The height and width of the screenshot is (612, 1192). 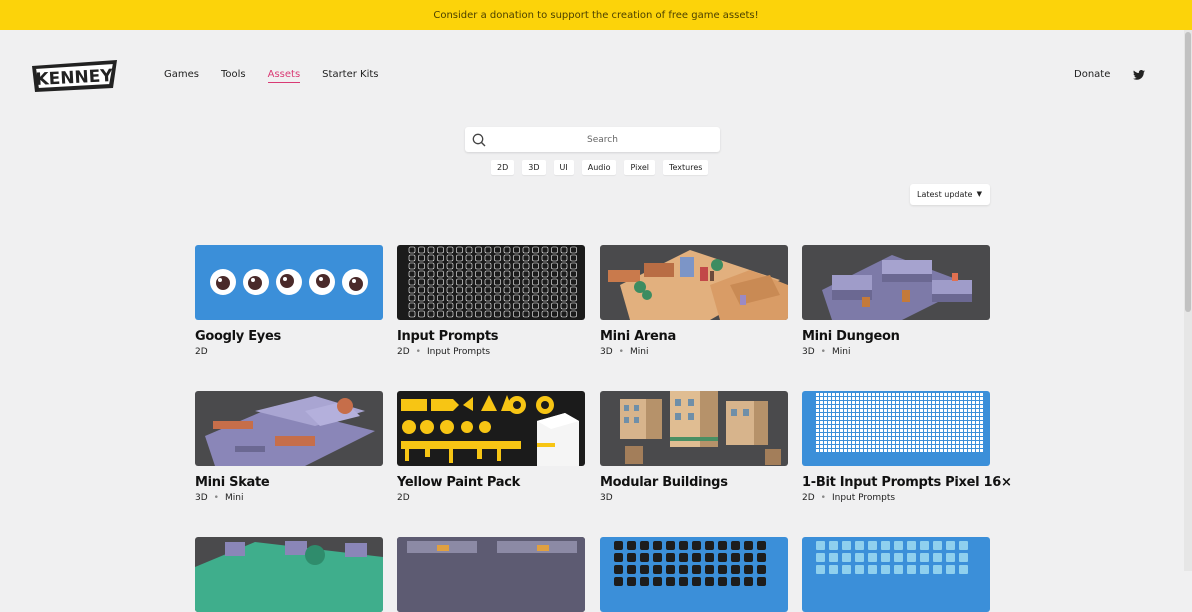 What do you see at coordinates (563, 167) in the screenshot?
I see `filter-ui: UI` at bounding box center [563, 167].